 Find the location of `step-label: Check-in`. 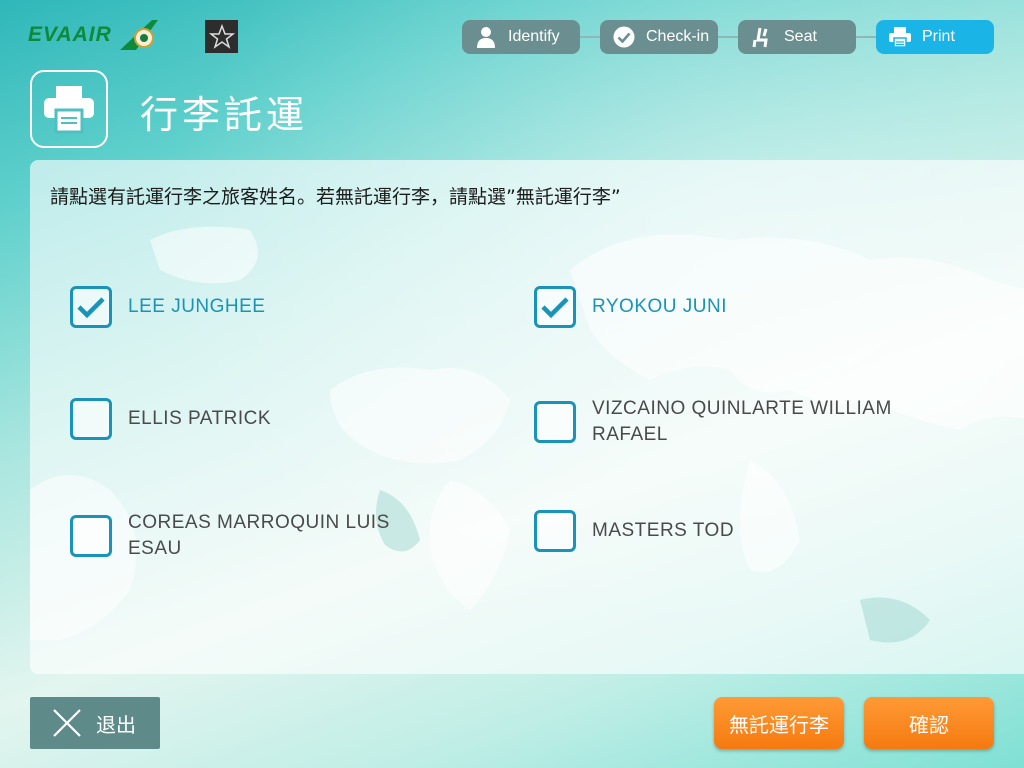

step-label: Check-in is located at coordinates (678, 36).